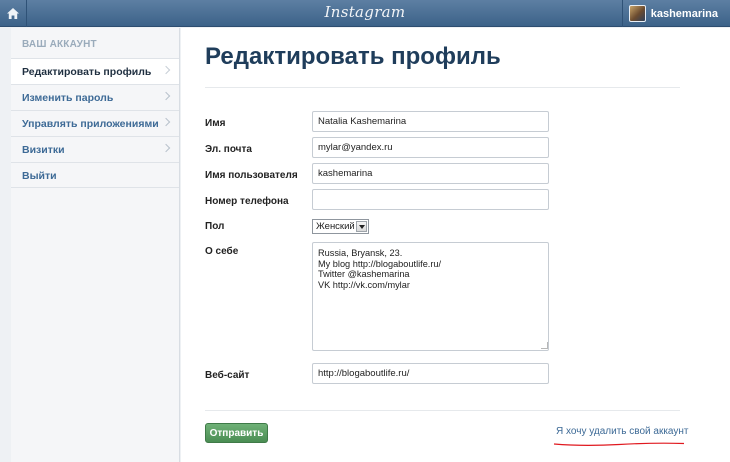 Image resolution: width=730 pixels, height=462 pixels. Describe the element at coordinates (430, 121) in the screenshot. I see `name-input` at that location.